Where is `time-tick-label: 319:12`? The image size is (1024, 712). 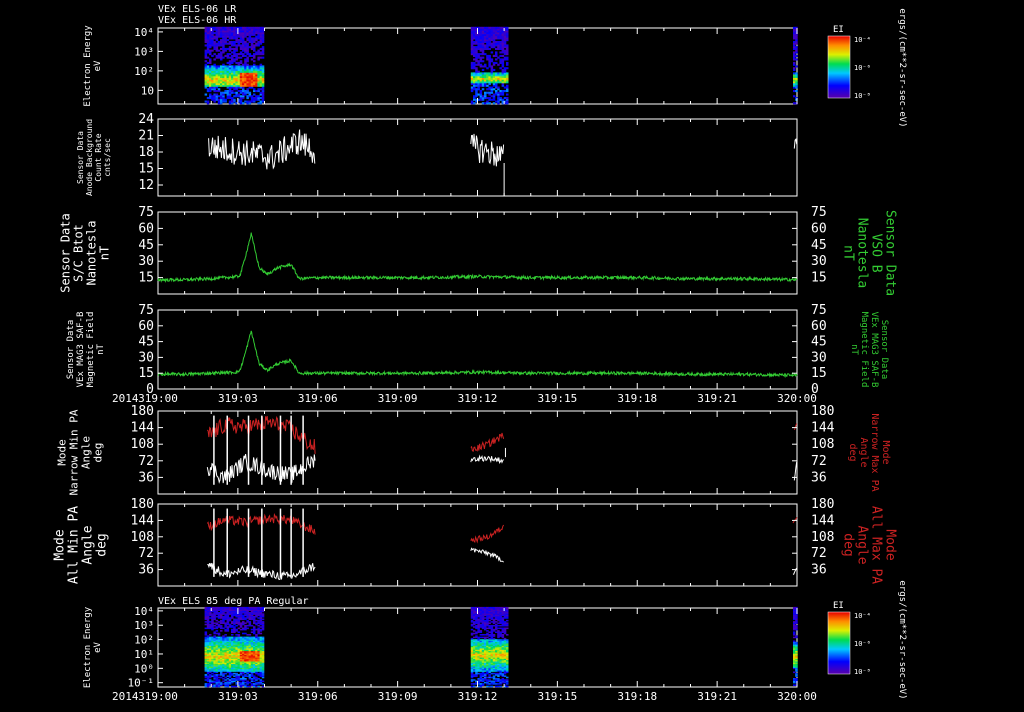
time-tick-label: 319:12 is located at coordinates (478, 696).